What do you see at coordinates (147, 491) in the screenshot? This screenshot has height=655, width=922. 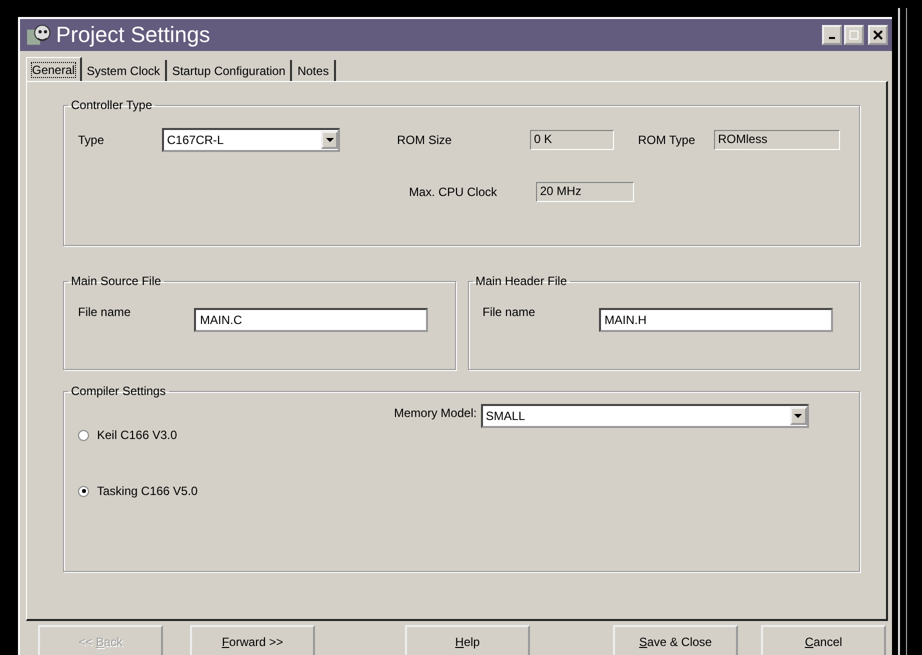 I see `radio-label: Tasking C166 V5.0` at bounding box center [147, 491].